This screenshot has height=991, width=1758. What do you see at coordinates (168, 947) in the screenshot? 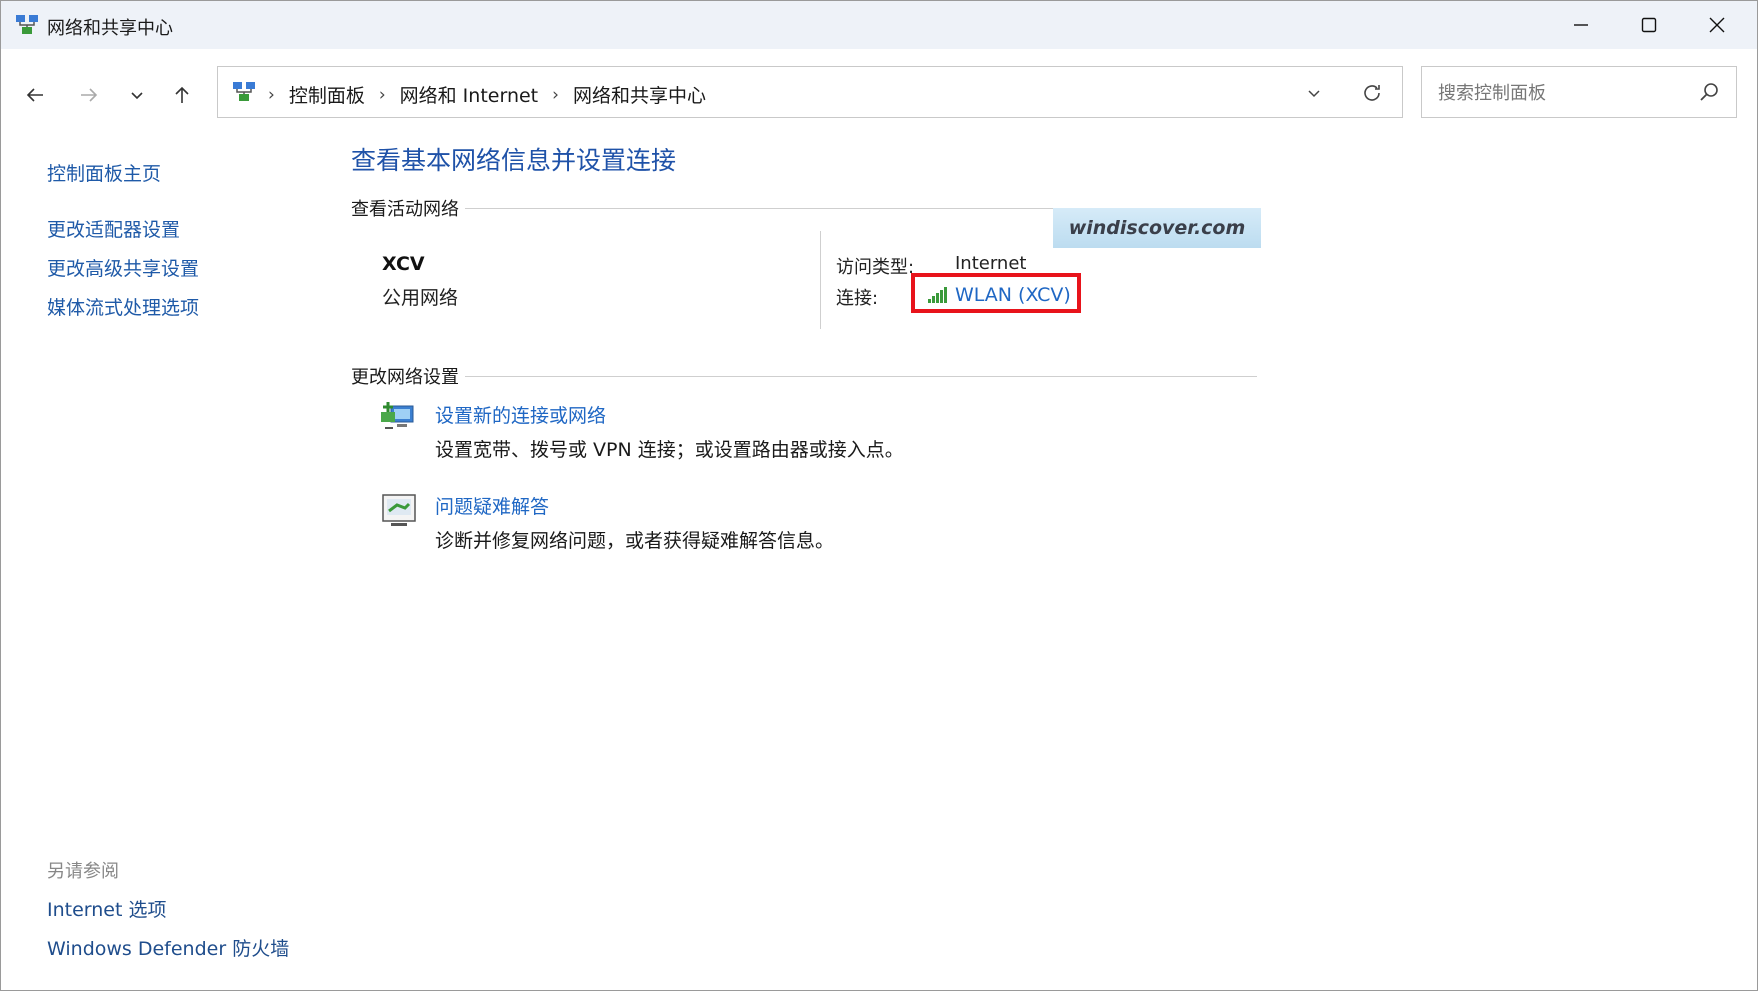
I see `see-also-firewall: Windows Defender 防火墙` at bounding box center [168, 947].